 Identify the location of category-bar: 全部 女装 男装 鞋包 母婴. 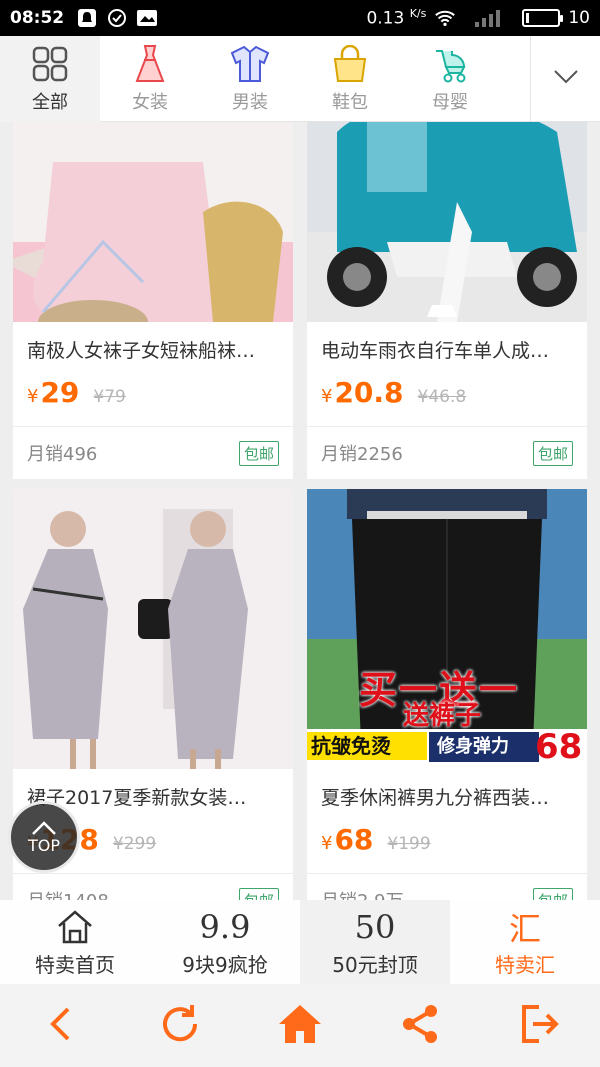
(300, 79).